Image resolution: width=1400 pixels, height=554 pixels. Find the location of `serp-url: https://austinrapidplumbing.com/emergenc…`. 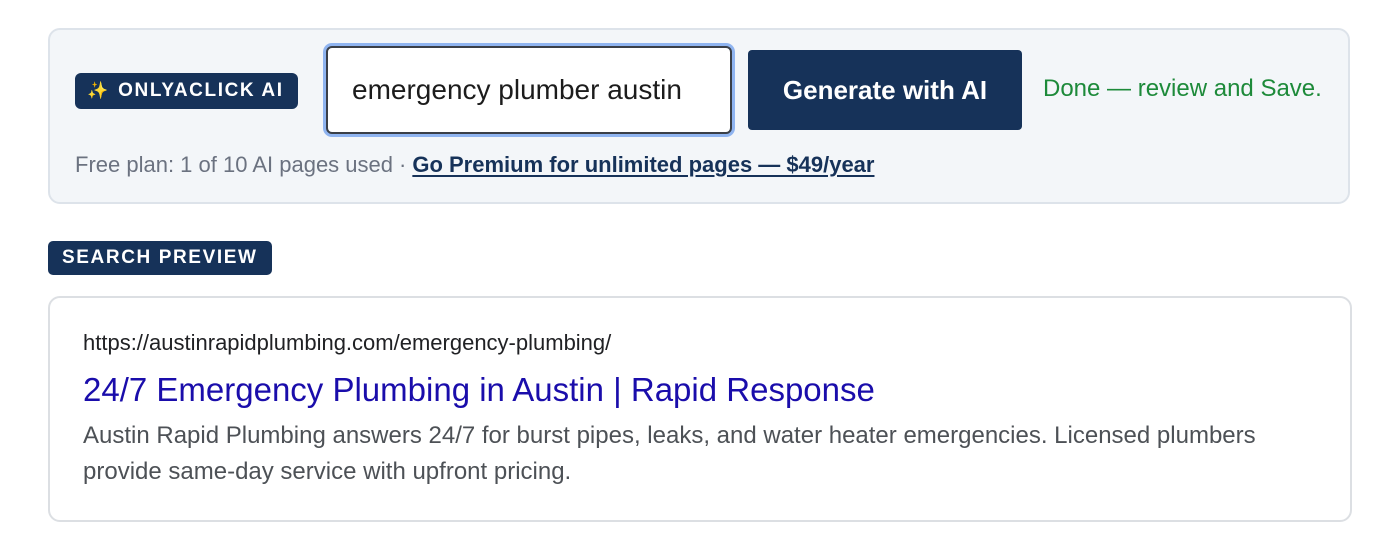

serp-url: https://austinrapidplumbing.com/emergenc… is located at coordinates (347, 342).